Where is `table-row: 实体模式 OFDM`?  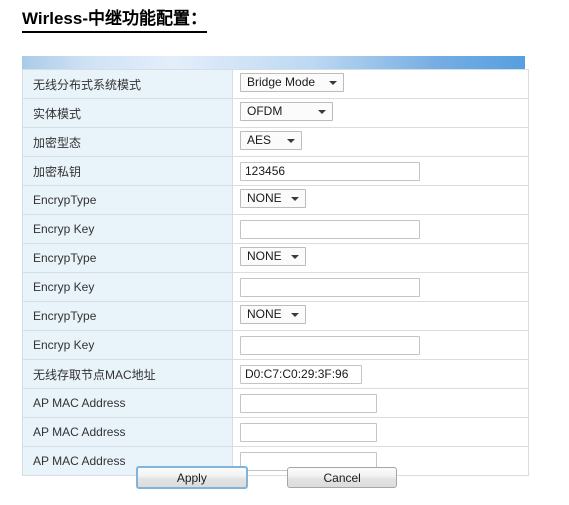 table-row: 实体模式 OFDM is located at coordinates (275, 113).